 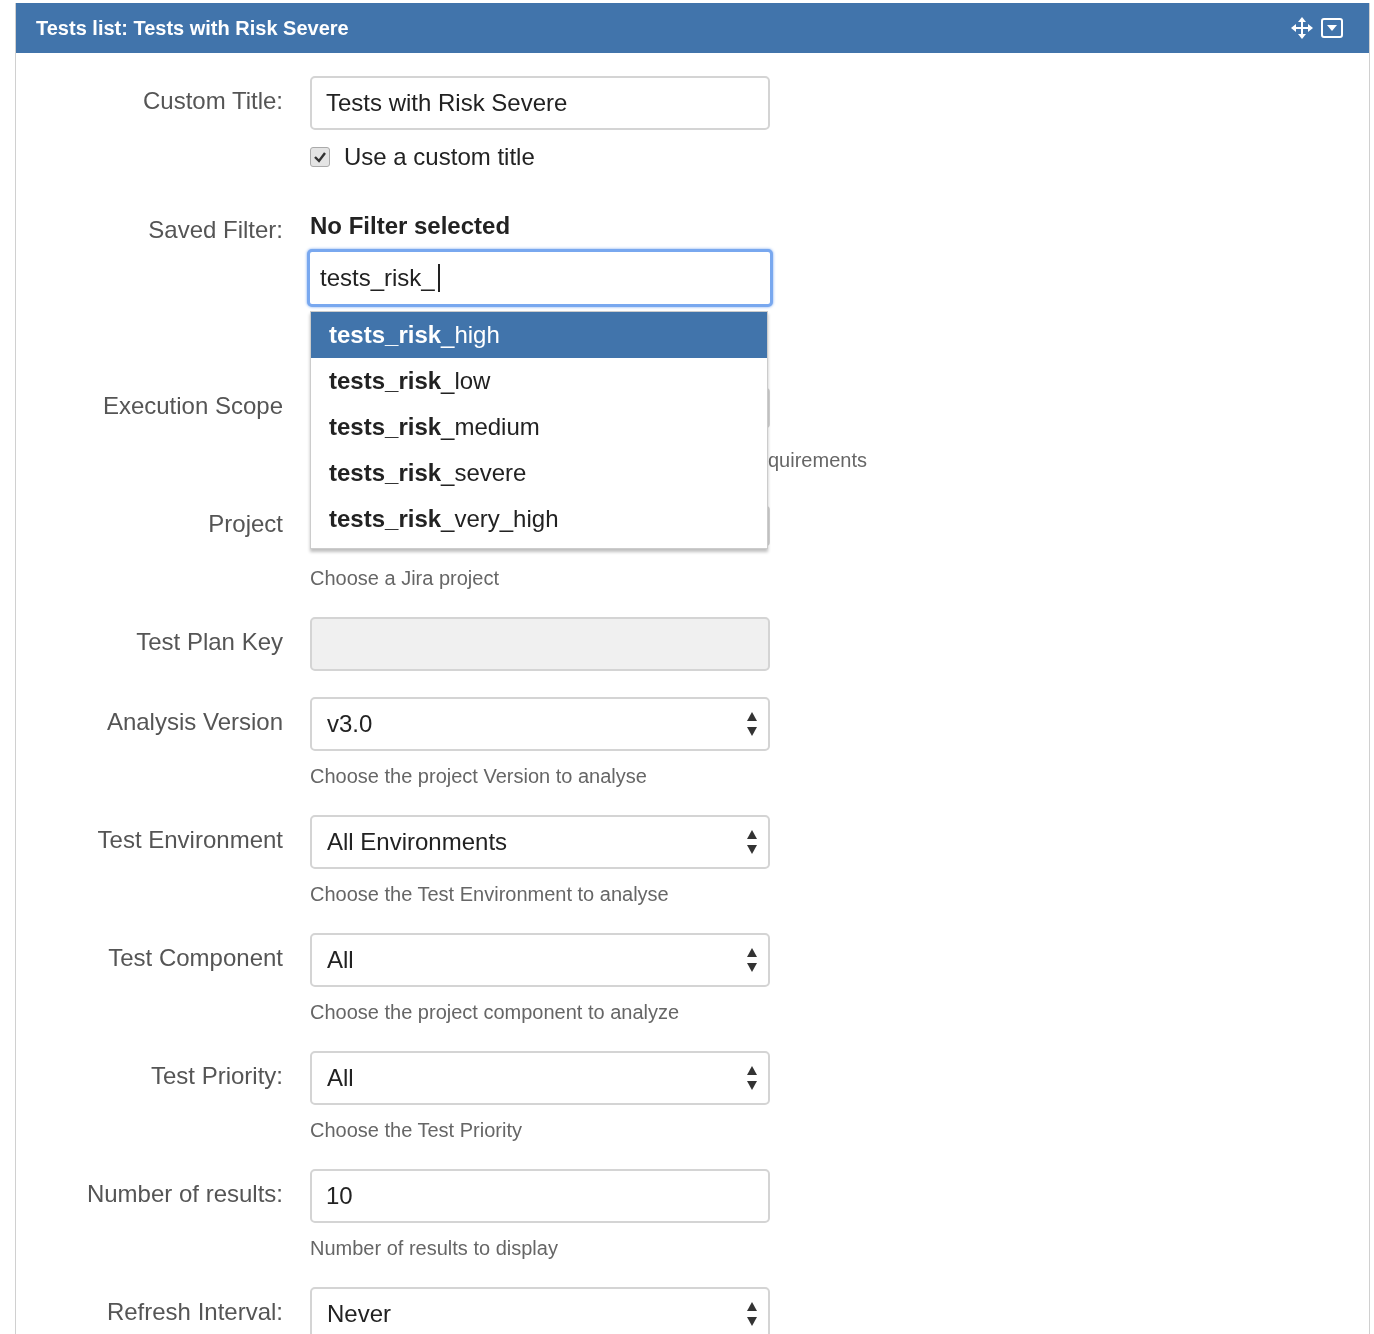 I want to click on hint-text: Number of results to display, so click(x=434, y=1248).